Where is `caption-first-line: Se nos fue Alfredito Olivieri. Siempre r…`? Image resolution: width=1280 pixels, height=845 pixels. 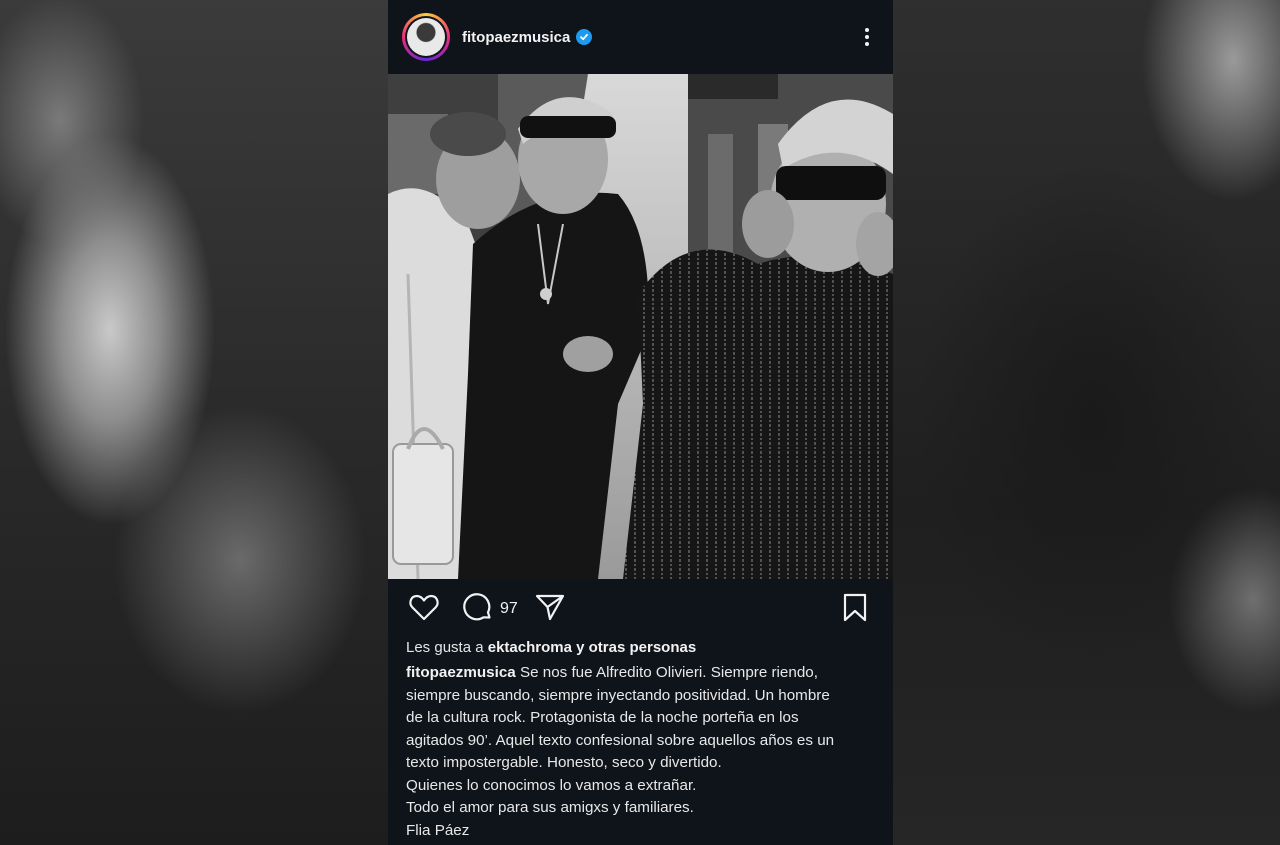
caption-first-line: Se nos fue Alfredito Olivieri. Siempre r… is located at coordinates (668, 672).